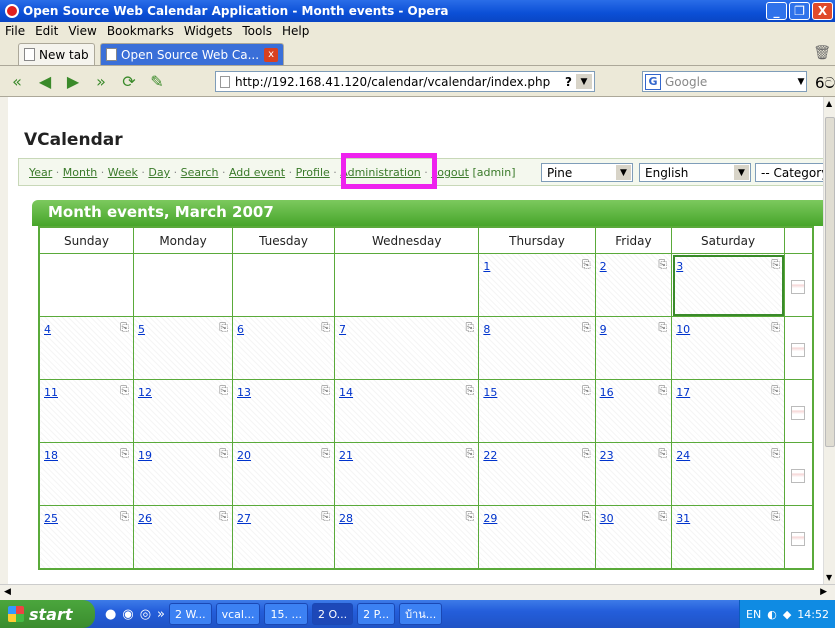 The image size is (835, 628). I want to click on day-number-link: 18, so click(51, 455).